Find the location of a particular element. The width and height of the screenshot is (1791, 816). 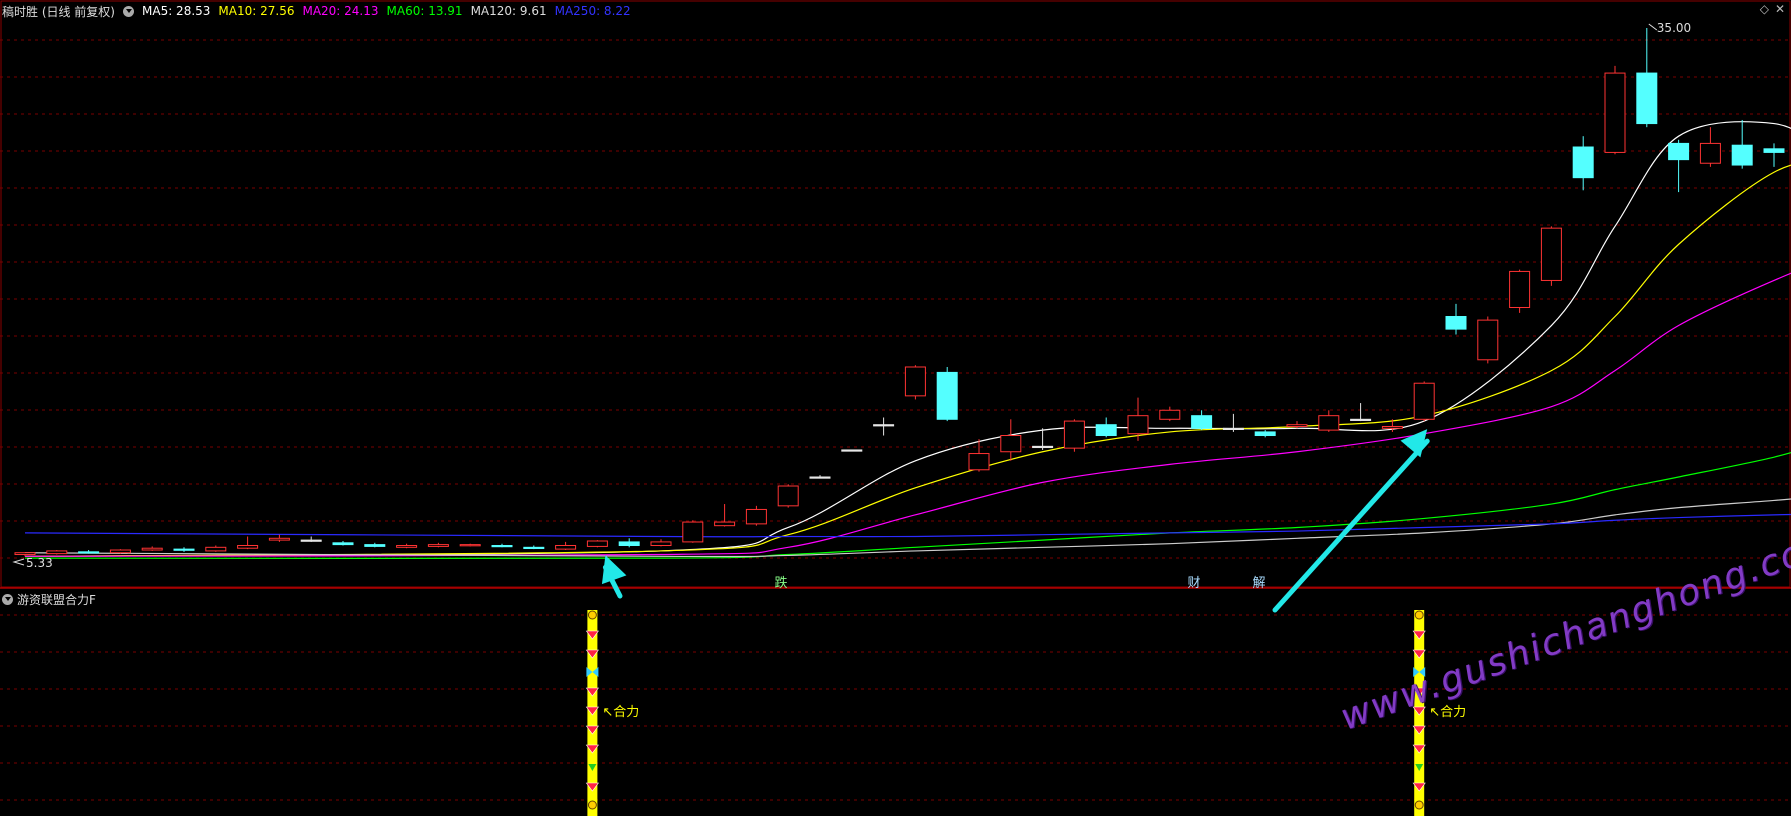

ma-legend-item: MA120: 9.61 is located at coordinates (508, 11).